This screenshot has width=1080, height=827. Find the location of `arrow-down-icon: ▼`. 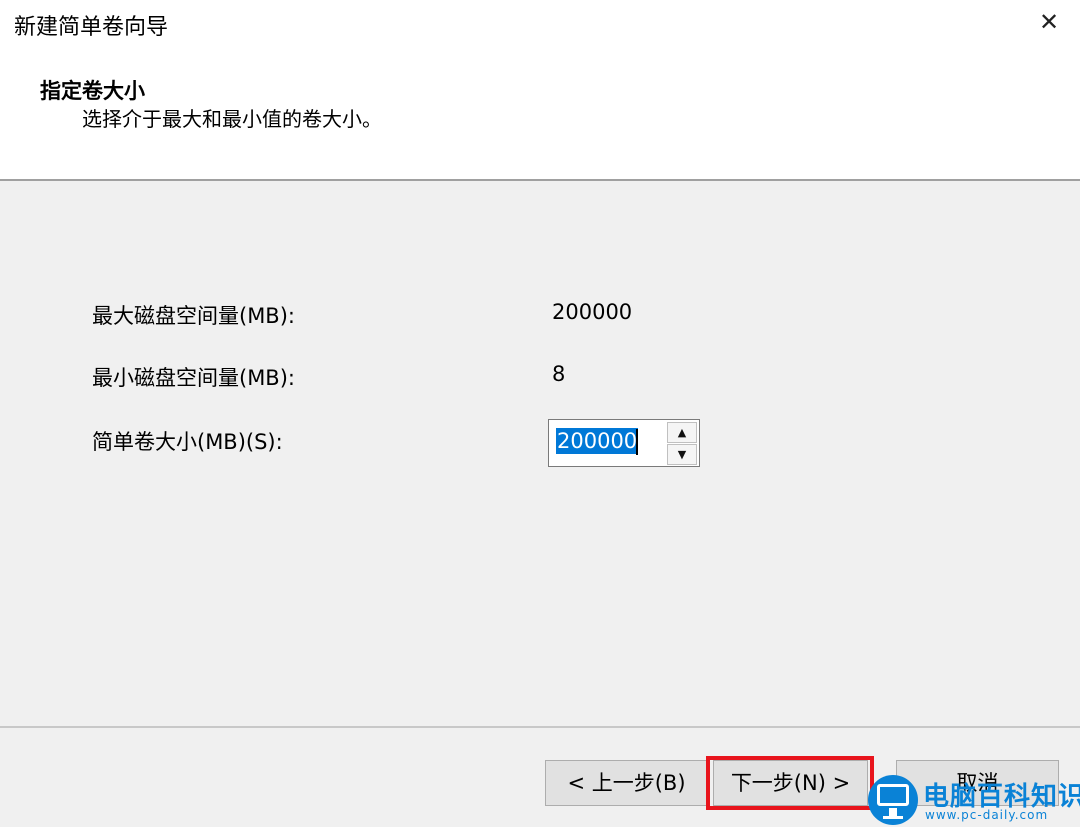

arrow-down-icon: ▼ is located at coordinates (682, 454).